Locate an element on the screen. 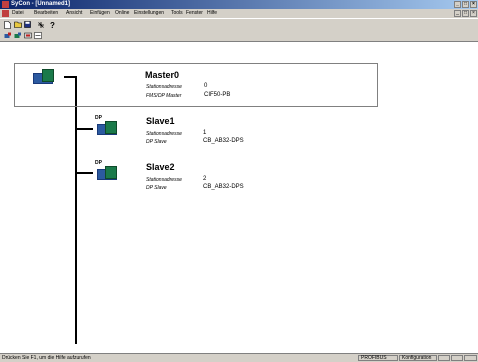 Image resolution: width=478 pixels, height=362 pixels. slave1-station-label: Stationsadresse is located at coordinates (164, 134).